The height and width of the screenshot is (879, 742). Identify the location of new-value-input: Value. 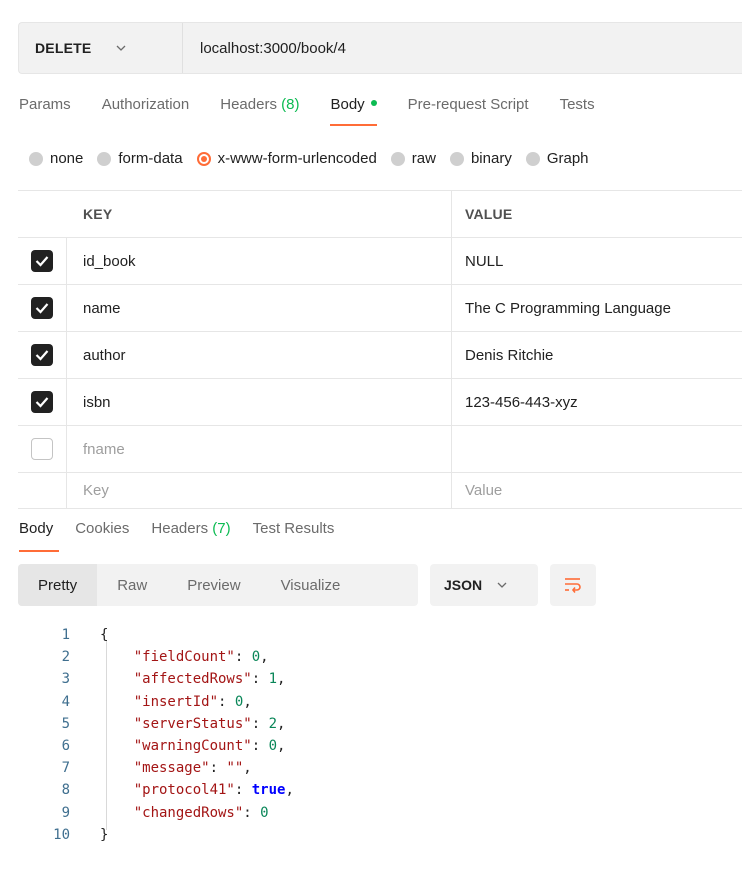
(597, 490).